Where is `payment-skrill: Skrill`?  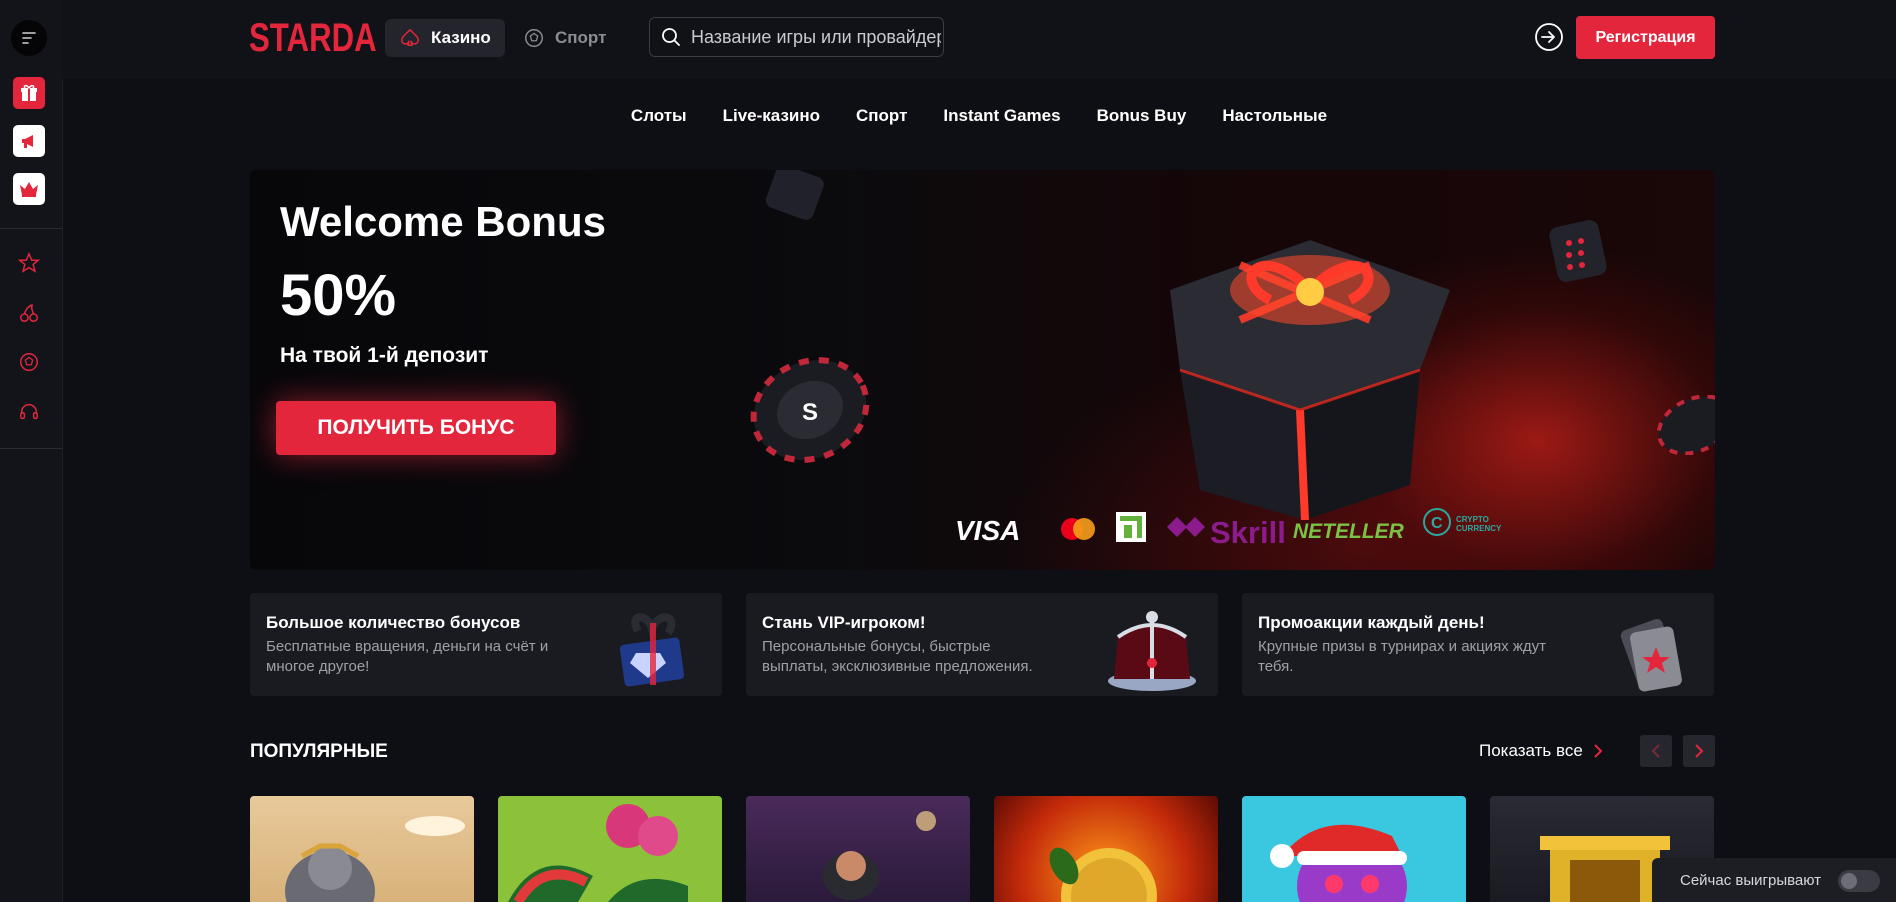
payment-skrill: Skrill is located at coordinates (1248, 532).